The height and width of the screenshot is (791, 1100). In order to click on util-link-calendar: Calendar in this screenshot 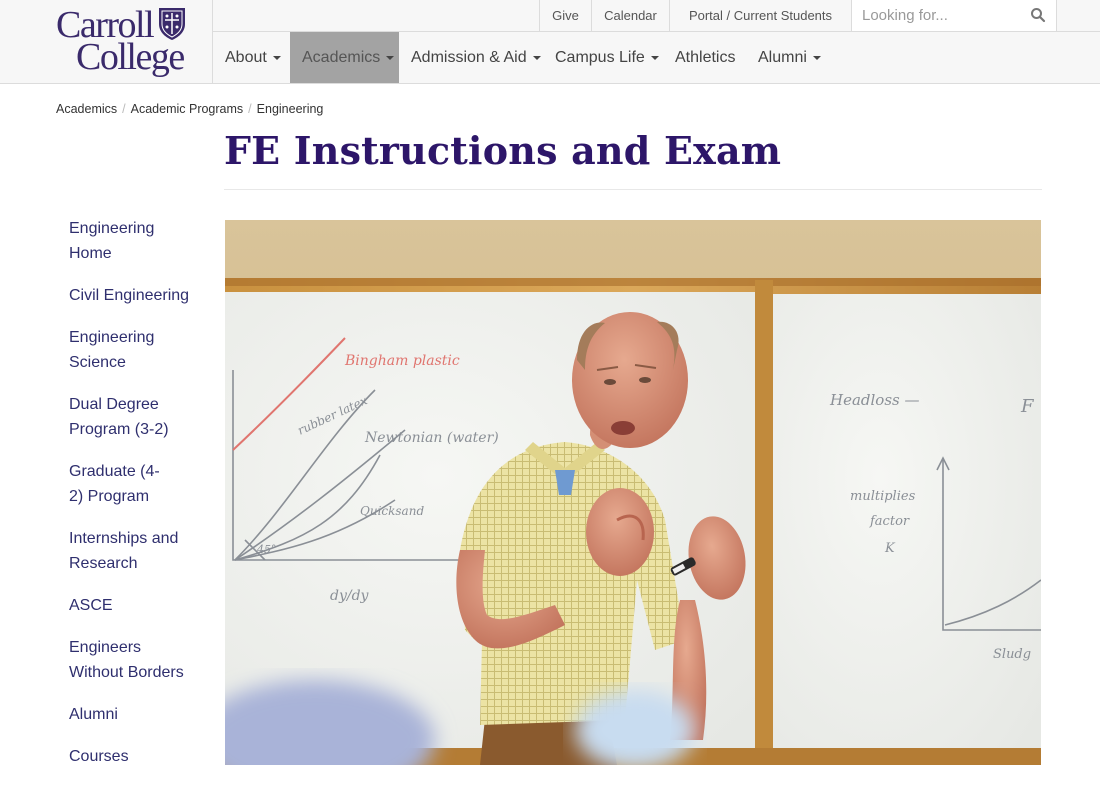, I will do `click(630, 15)`.